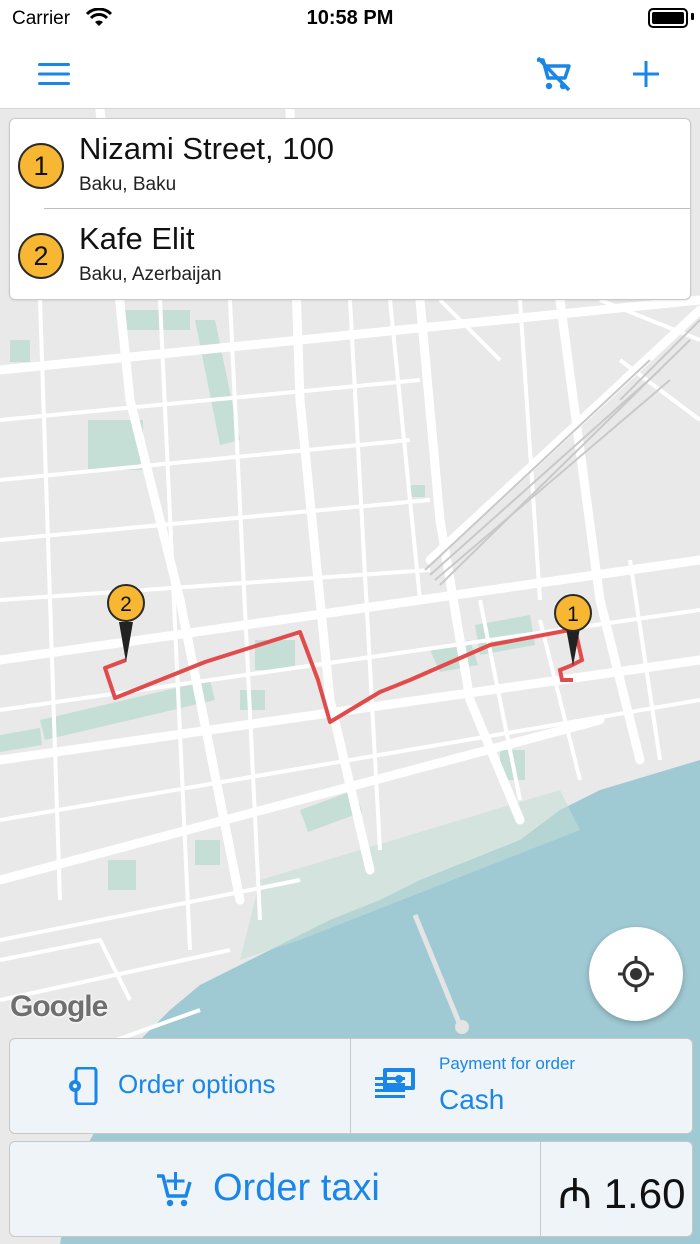 Image resolution: width=700 pixels, height=1244 pixels. I want to click on order-options-label: Order options, so click(197, 1084).